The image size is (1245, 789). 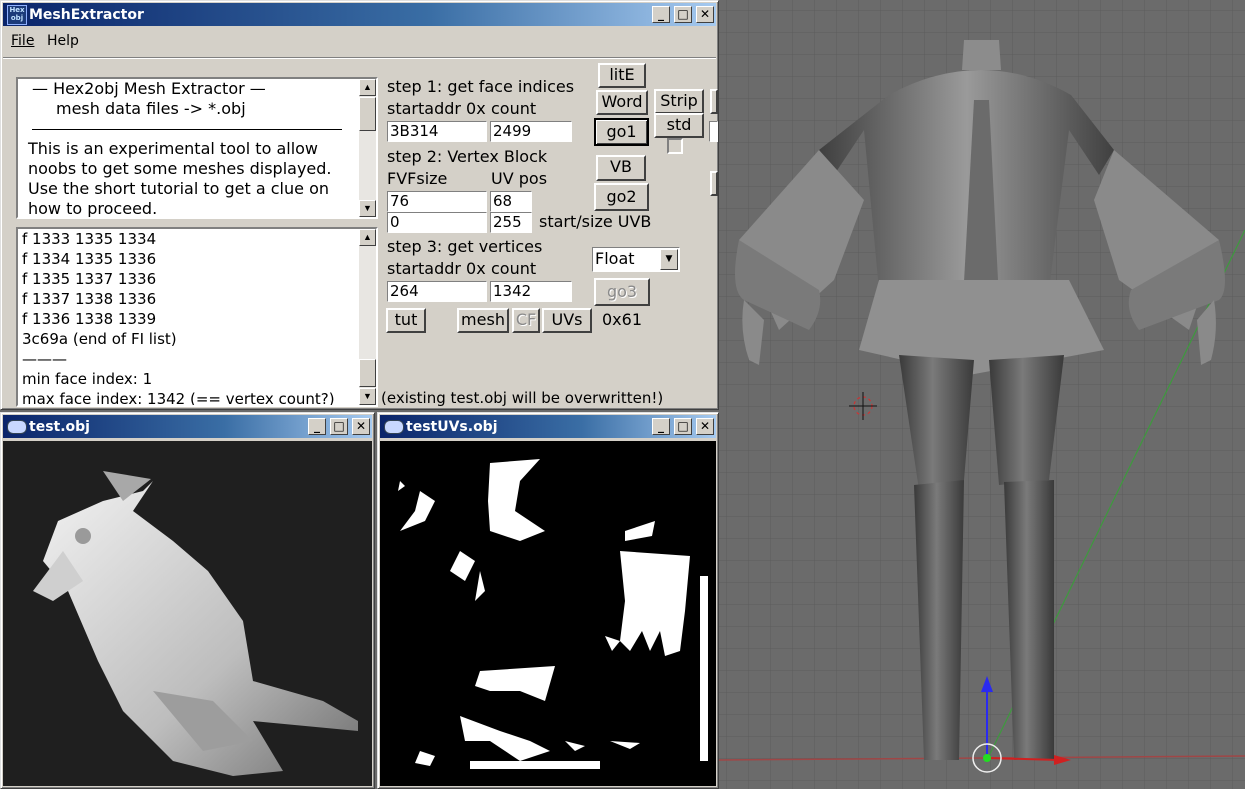 What do you see at coordinates (622, 320) in the screenshot?
I see `hex-value: 0x61` at bounding box center [622, 320].